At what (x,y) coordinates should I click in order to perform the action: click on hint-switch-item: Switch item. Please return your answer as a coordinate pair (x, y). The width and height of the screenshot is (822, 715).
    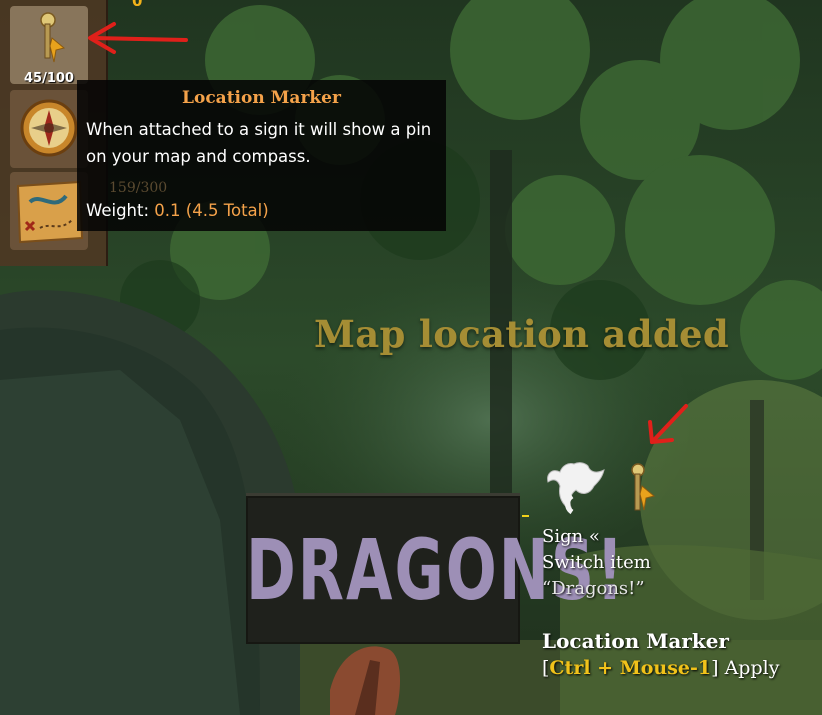
    Looking at the image, I should click on (596, 562).